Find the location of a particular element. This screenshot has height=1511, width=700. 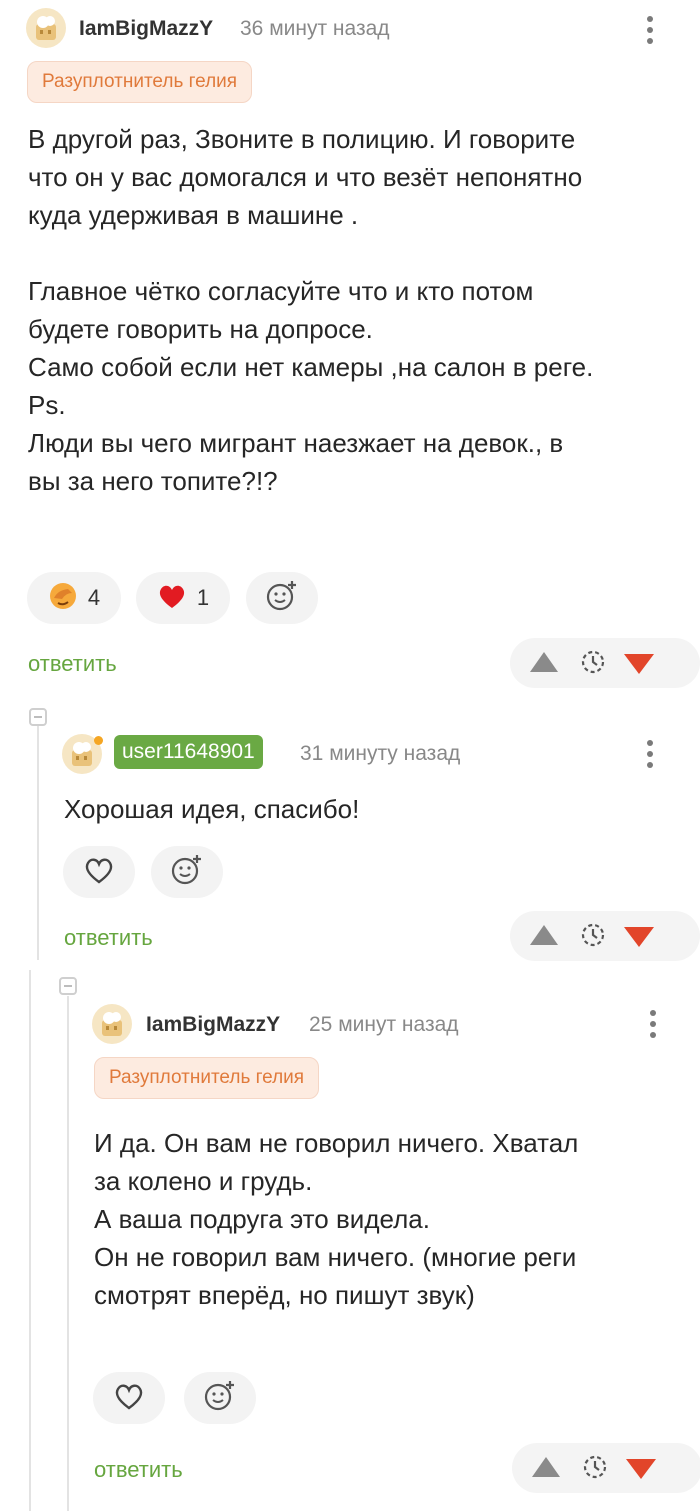

facepalm-emoji-icon is located at coordinates (63, 598).